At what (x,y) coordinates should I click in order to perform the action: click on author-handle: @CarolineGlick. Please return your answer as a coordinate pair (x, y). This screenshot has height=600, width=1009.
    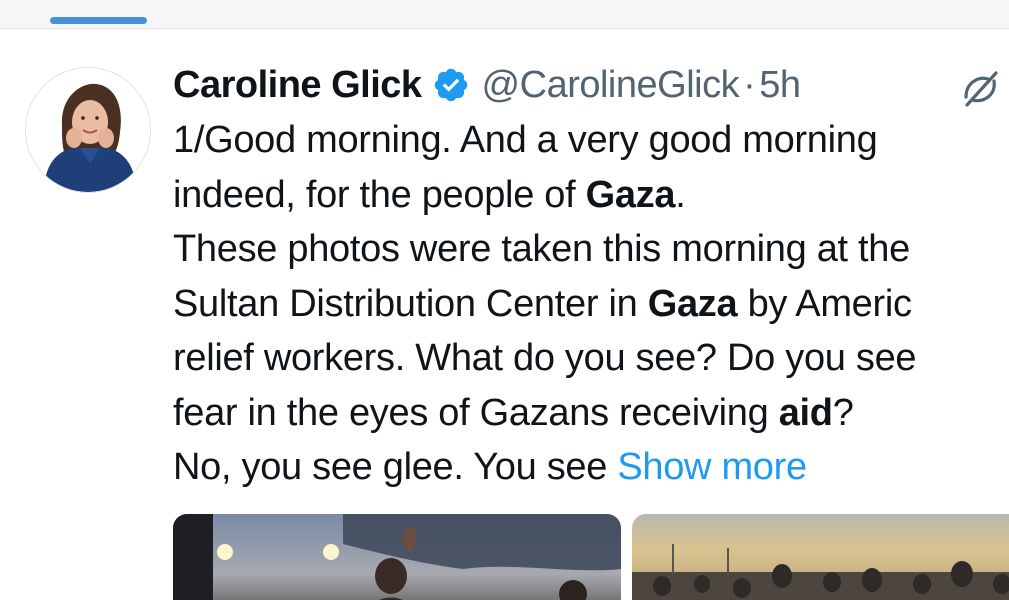
    Looking at the image, I should click on (611, 85).